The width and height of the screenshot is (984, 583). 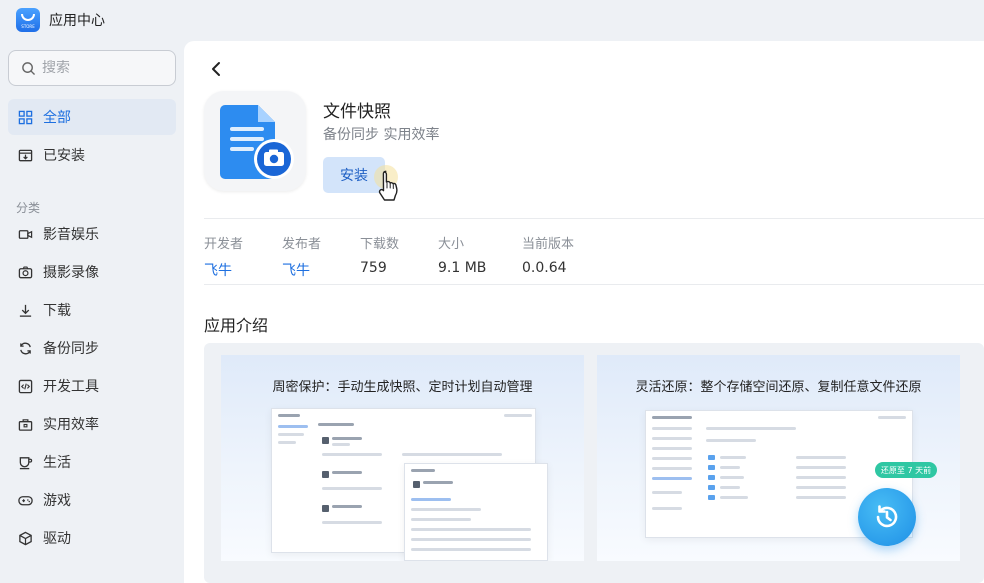 What do you see at coordinates (778, 458) in the screenshot?
I see `screenshot-2: 灵活还原：整个存储空间还原、复制任意文件还原 还原至 7 天前` at bounding box center [778, 458].